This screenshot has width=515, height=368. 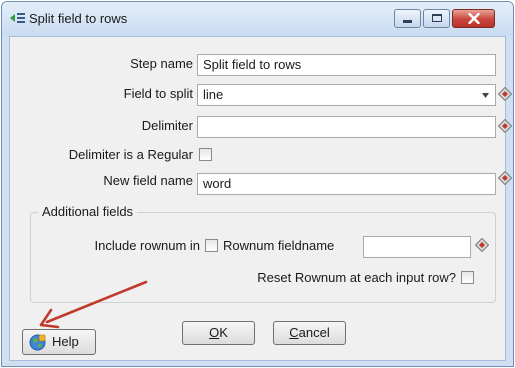 I want to click on annotation-arrow, so click(x=93, y=304).